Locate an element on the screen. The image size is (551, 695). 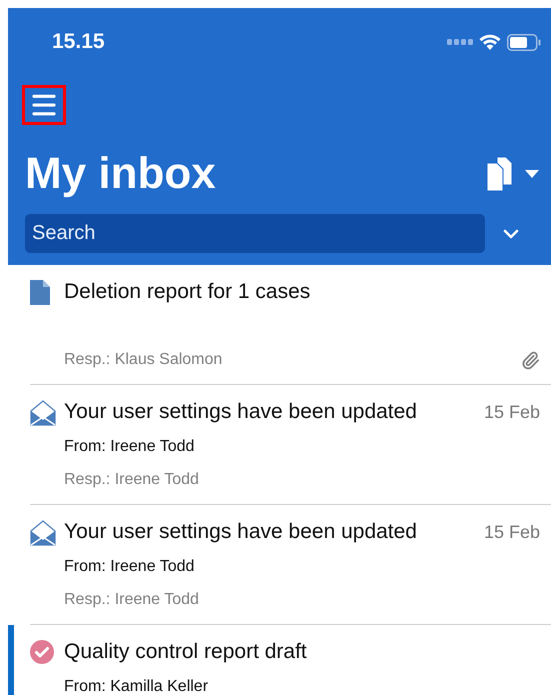
check-circle-icon is located at coordinates (42, 652).